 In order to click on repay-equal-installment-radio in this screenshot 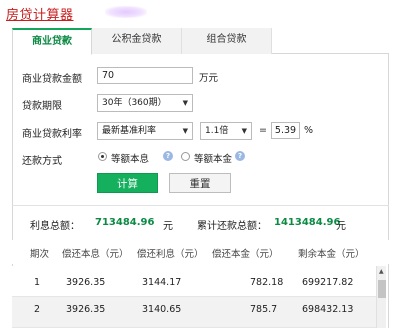, I will do `click(102, 156)`.